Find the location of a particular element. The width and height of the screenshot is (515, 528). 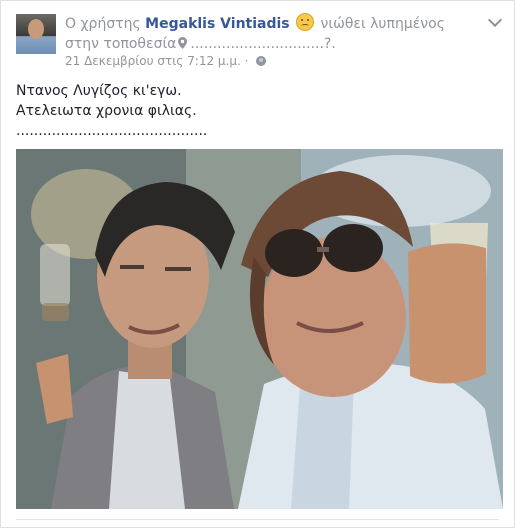

post-text-line-2: Ατελειωτα χρονια φιλιας. is located at coordinates (106, 111).